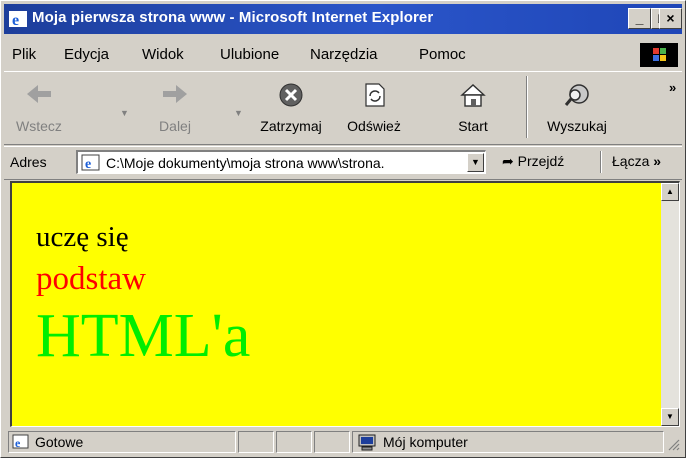 Image resolution: width=686 pixels, height=458 pixels. Describe the element at coordinates (601, 162) in the screenshot. I see `address-divider` at that location.